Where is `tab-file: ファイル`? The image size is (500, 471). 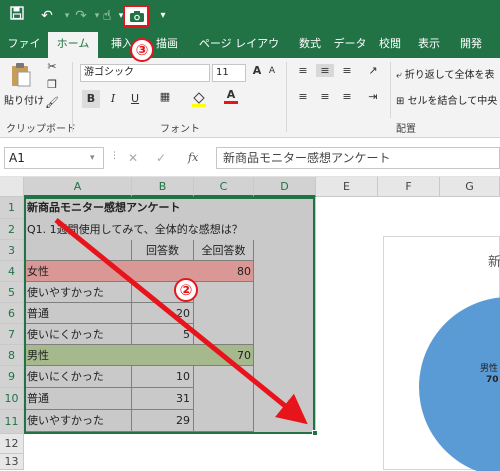
tab-file: ファイル is located at coordinates (24, 53).